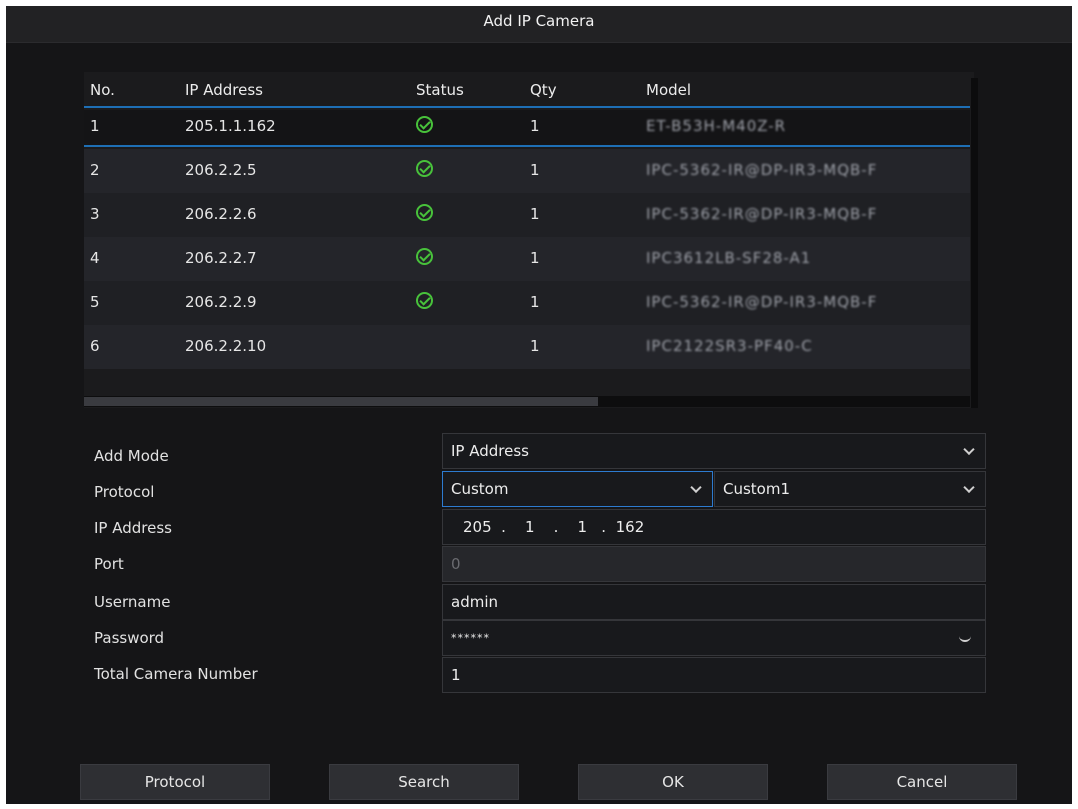 The image size is (1078, 809). Describe the element at coordinates (424, 782) in the screenshot. I see `search-button: Search` at that location.